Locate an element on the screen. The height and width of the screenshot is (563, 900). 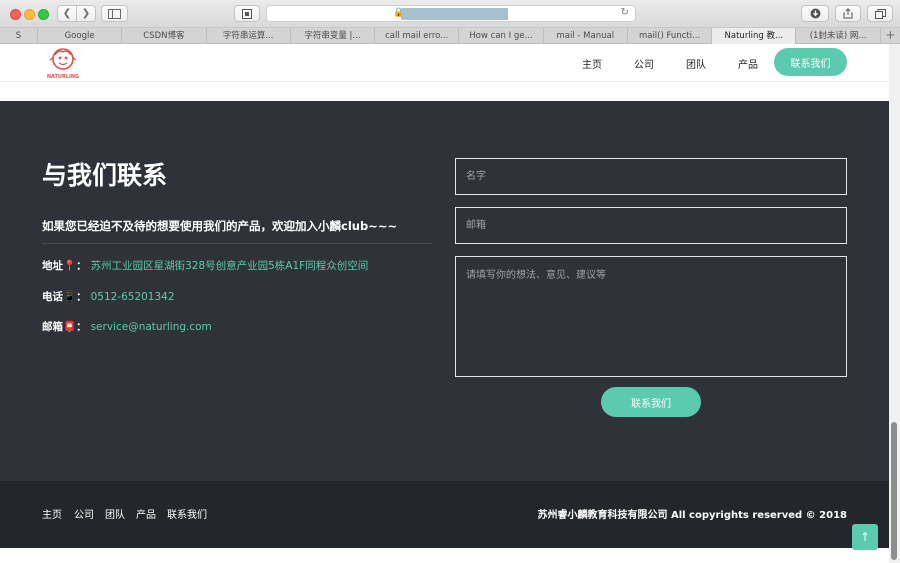
share-icon is located at coordinates (848, 13).